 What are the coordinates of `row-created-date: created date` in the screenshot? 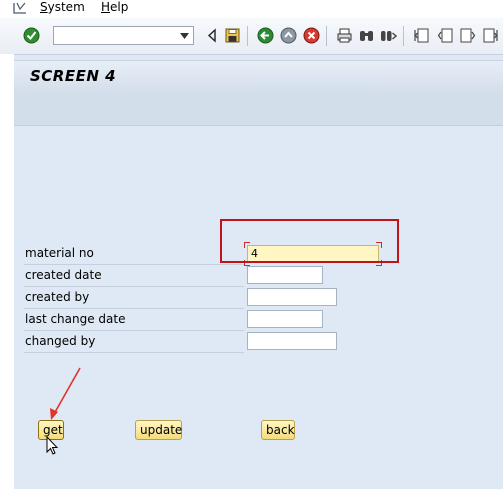 It's located at (134, 276).